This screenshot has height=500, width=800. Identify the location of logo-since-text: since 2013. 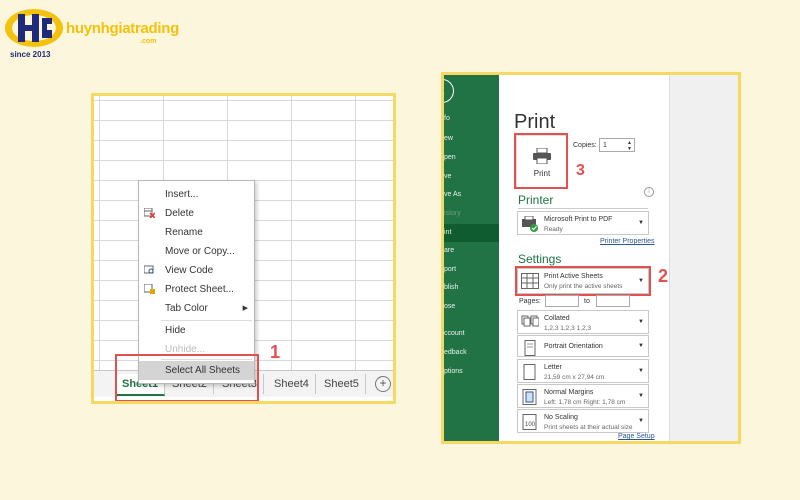
(30, 54).